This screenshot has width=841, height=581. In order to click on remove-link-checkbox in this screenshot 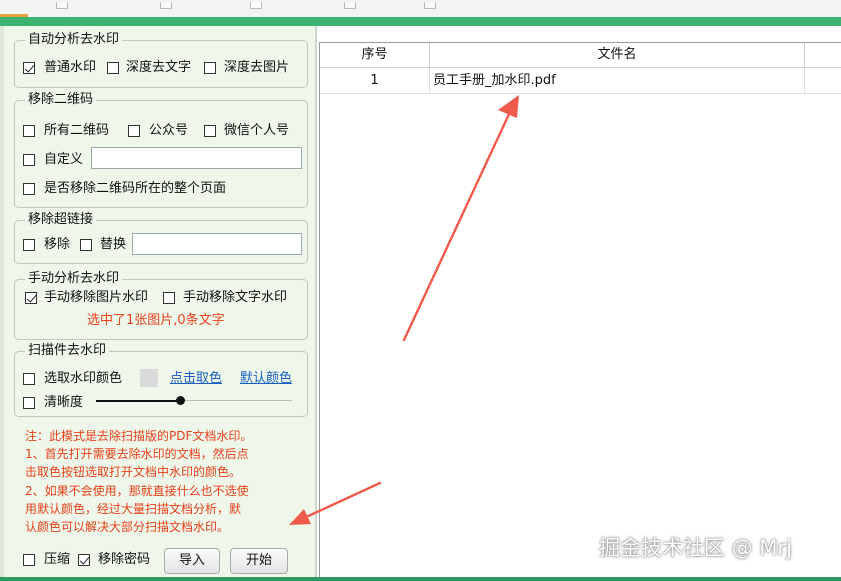, I will do `click(29, 245)`.